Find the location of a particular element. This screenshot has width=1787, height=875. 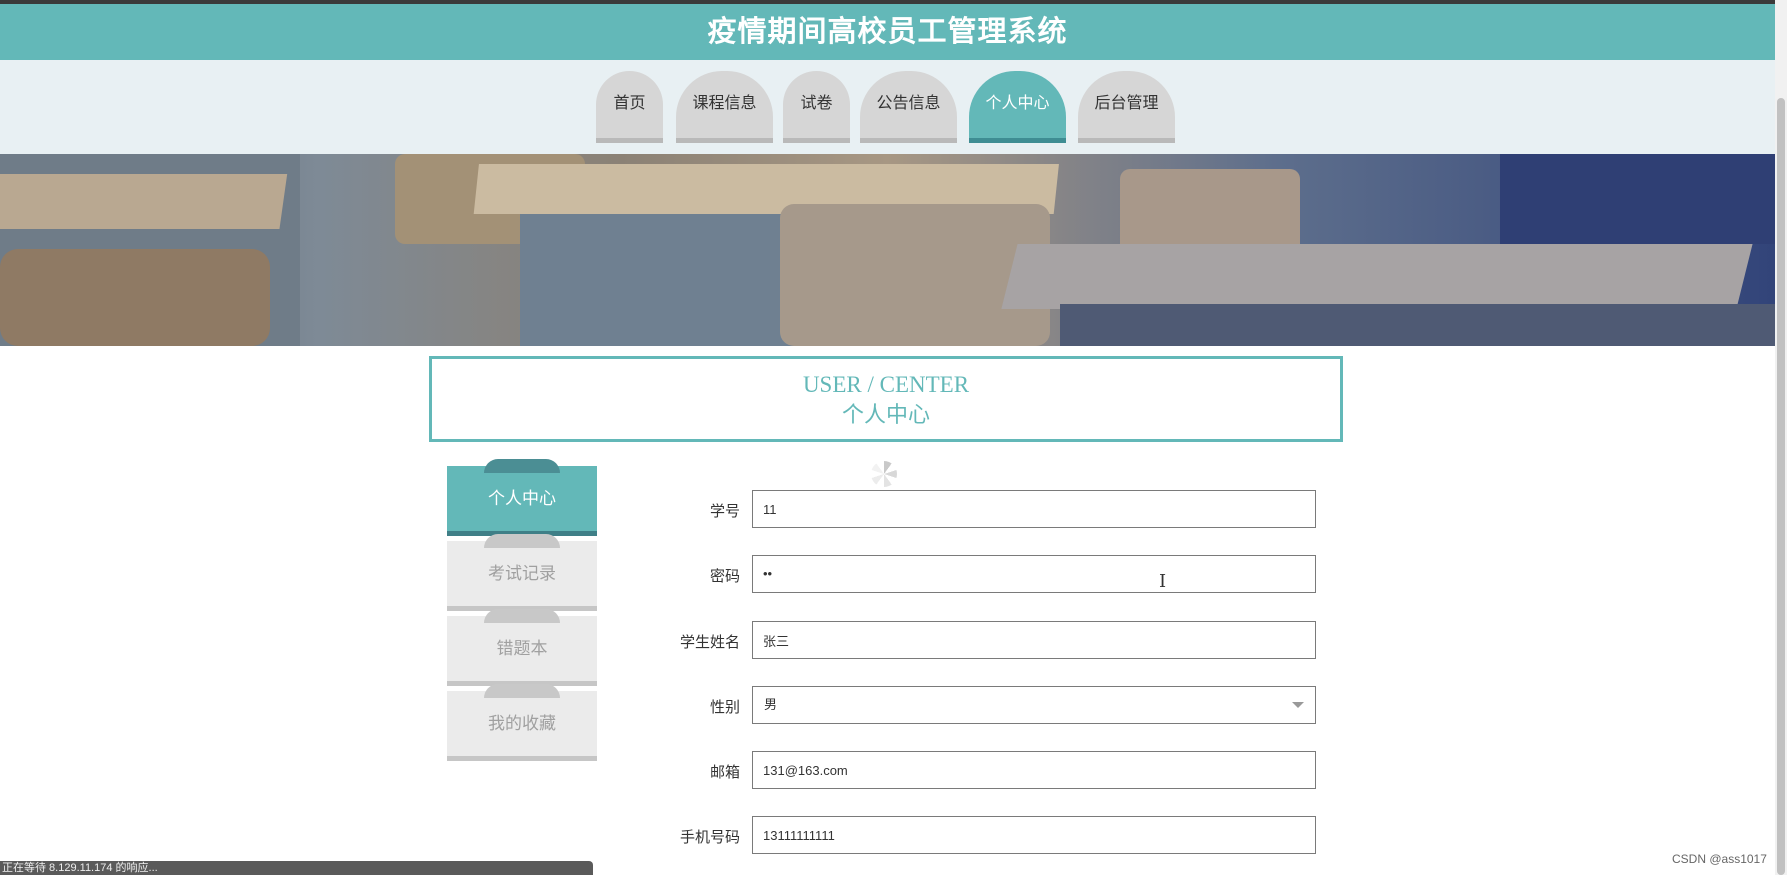

gender-selected-value: 男 is located at coordinates (1034, 705).